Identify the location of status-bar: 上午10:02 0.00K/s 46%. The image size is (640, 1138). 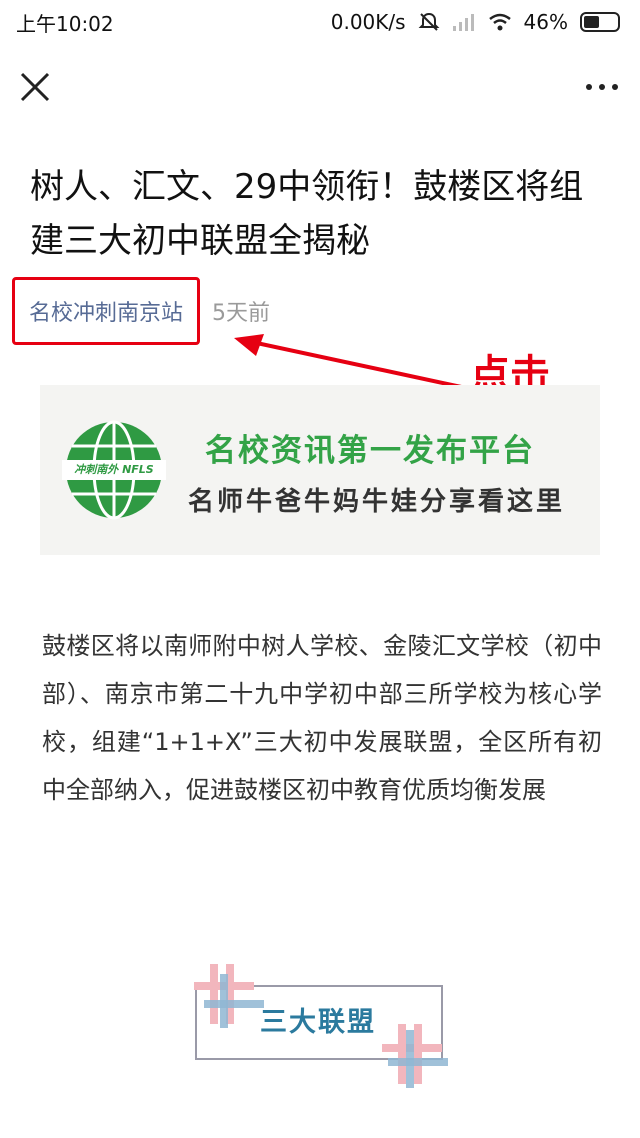
(320, 22).